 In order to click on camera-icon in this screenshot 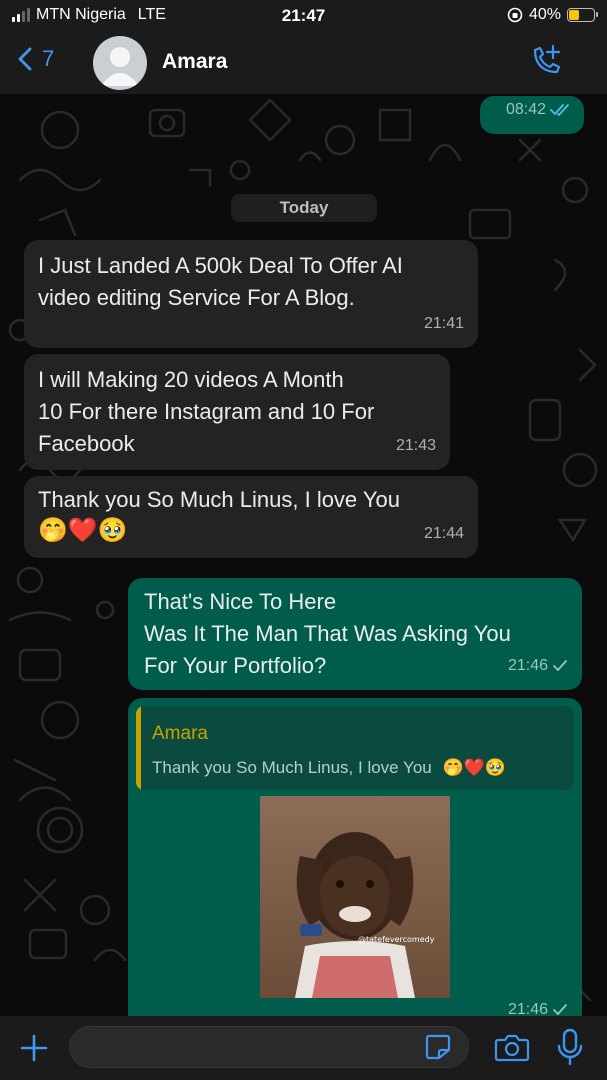, I will do `click(512, 1048)`.